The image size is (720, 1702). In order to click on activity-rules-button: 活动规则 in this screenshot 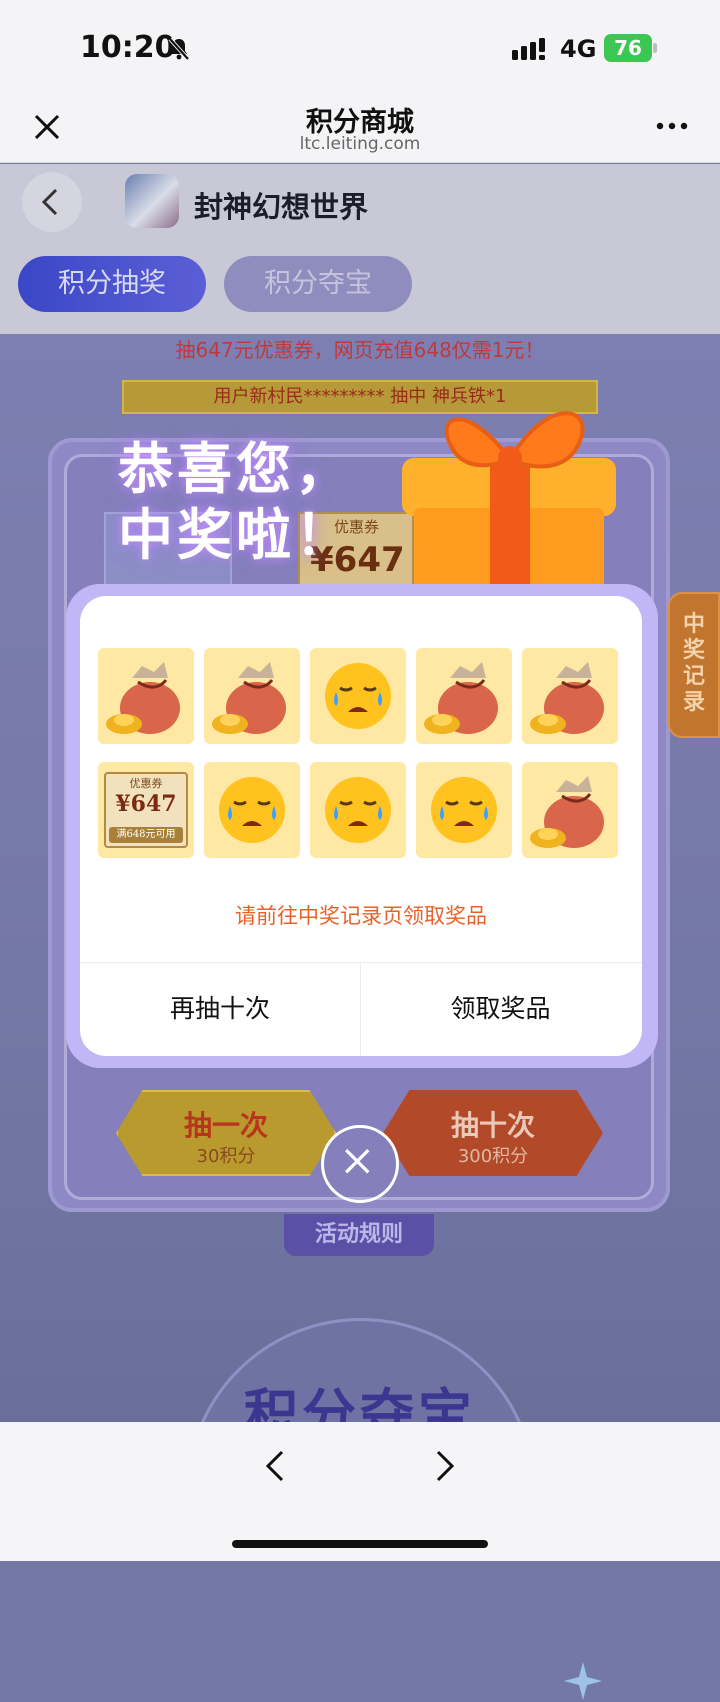, I will do `click(359, 1235)`.